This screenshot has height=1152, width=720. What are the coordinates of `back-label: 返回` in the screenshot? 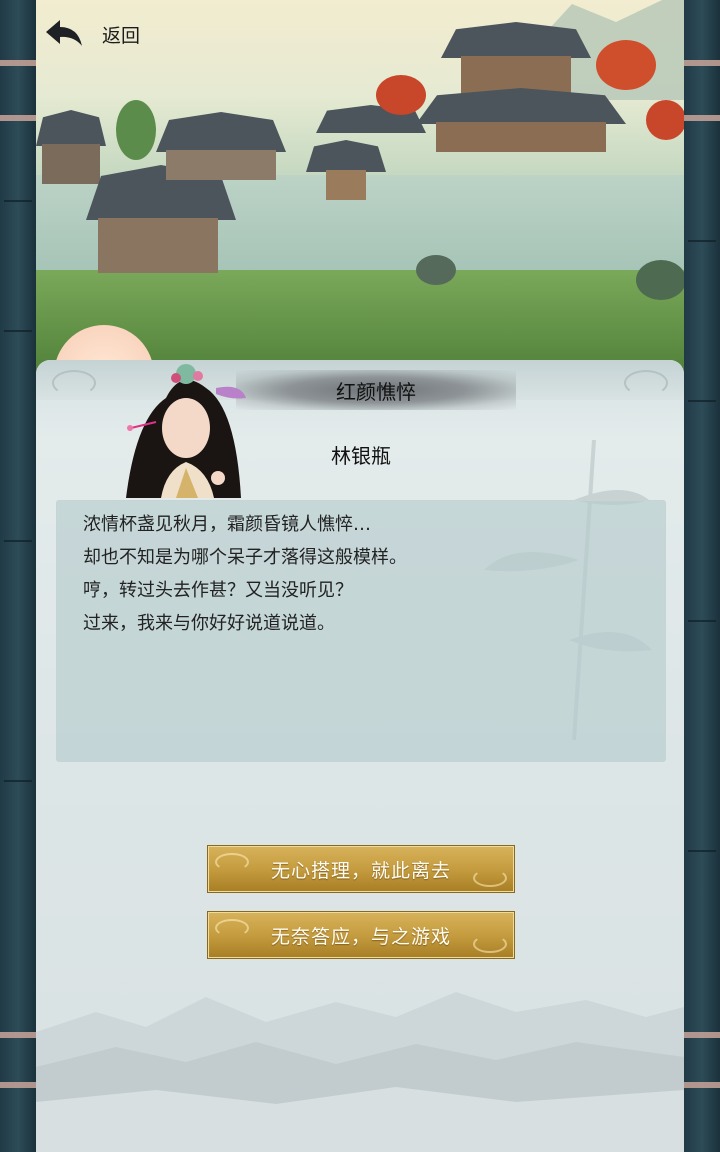 It's located at (121, 35).